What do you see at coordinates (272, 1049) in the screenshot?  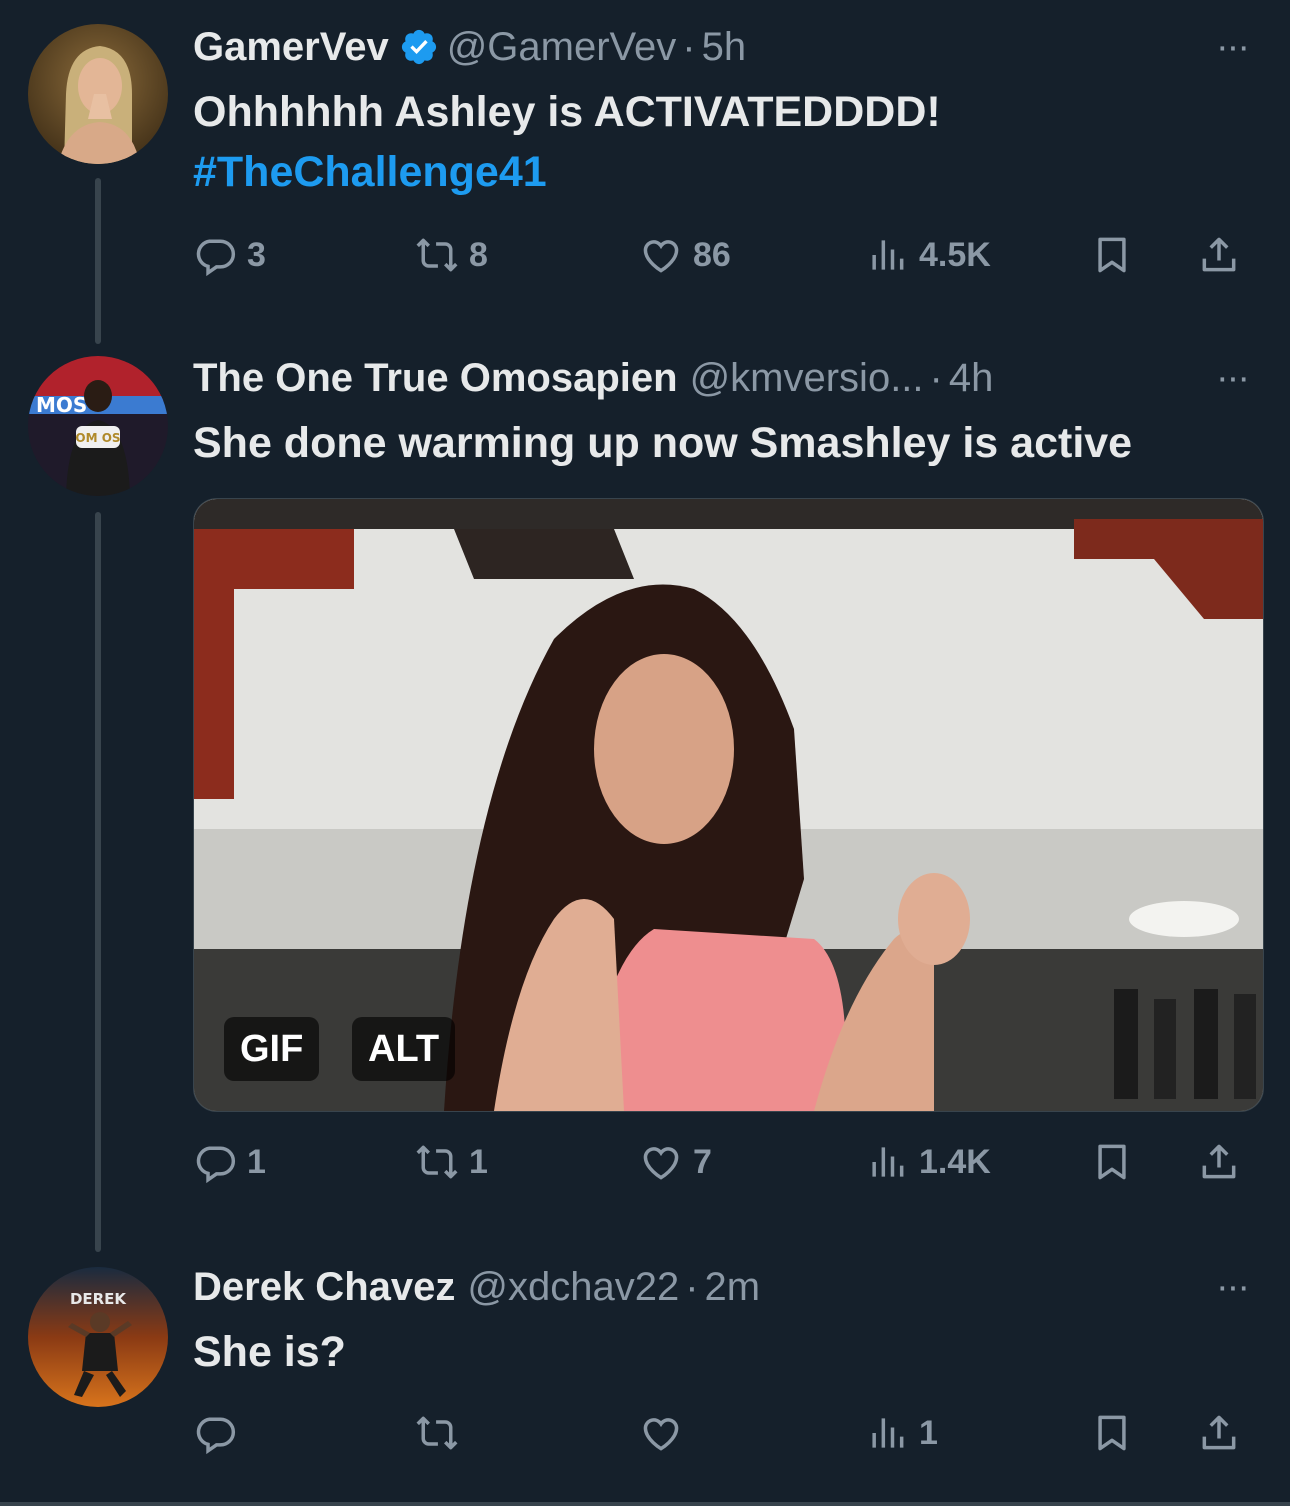 I see `gif-badge: GIF` at bounding box center [272, 1049].